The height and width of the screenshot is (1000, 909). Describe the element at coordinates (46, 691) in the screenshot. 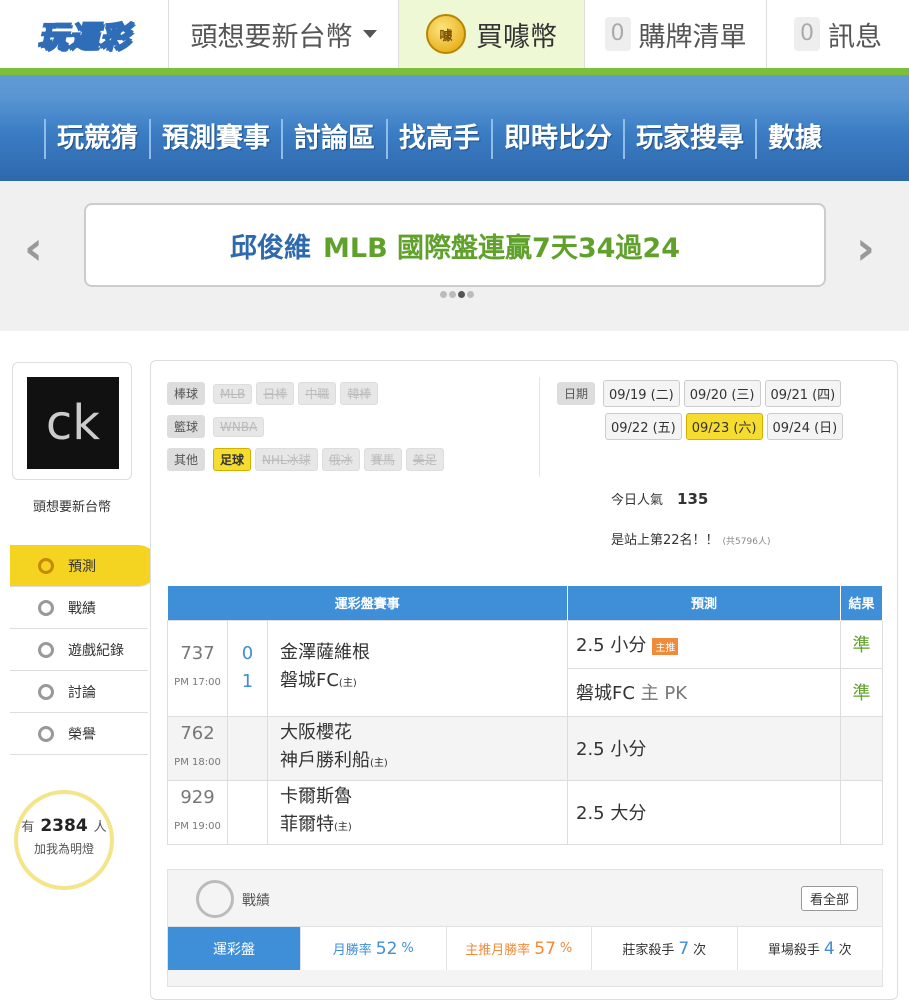

I see `pen-icon` at that location.